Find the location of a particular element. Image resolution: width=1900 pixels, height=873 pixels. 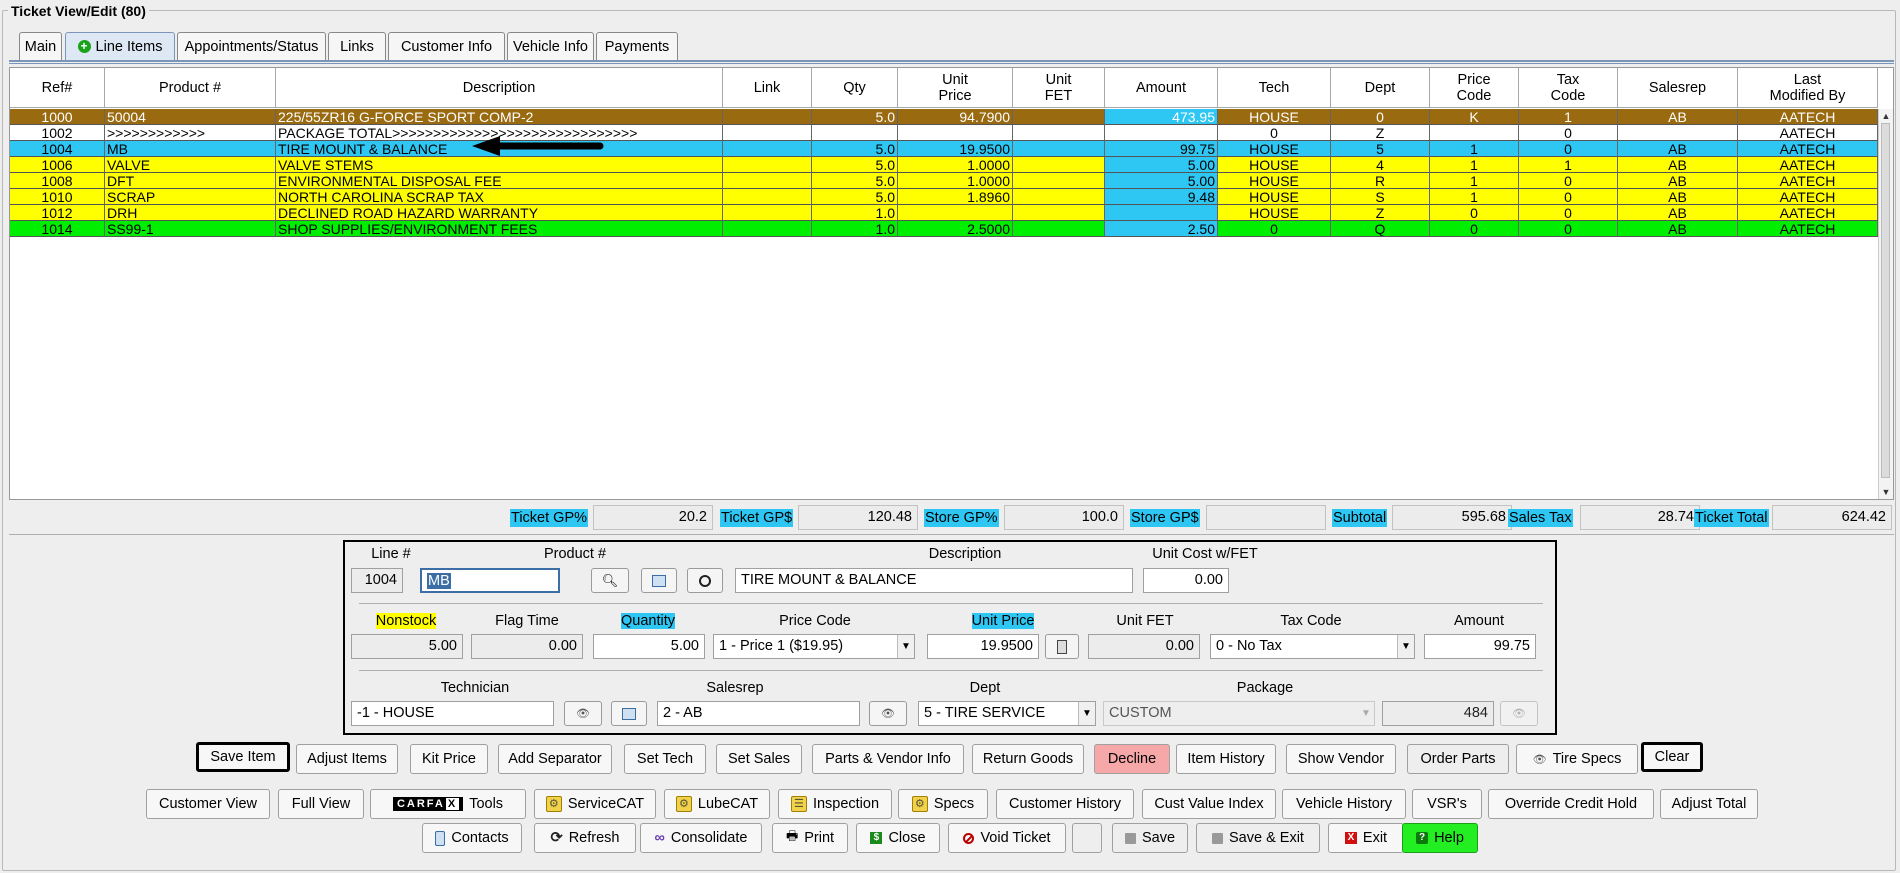

blank-button is located at coordinates (1087, 838).